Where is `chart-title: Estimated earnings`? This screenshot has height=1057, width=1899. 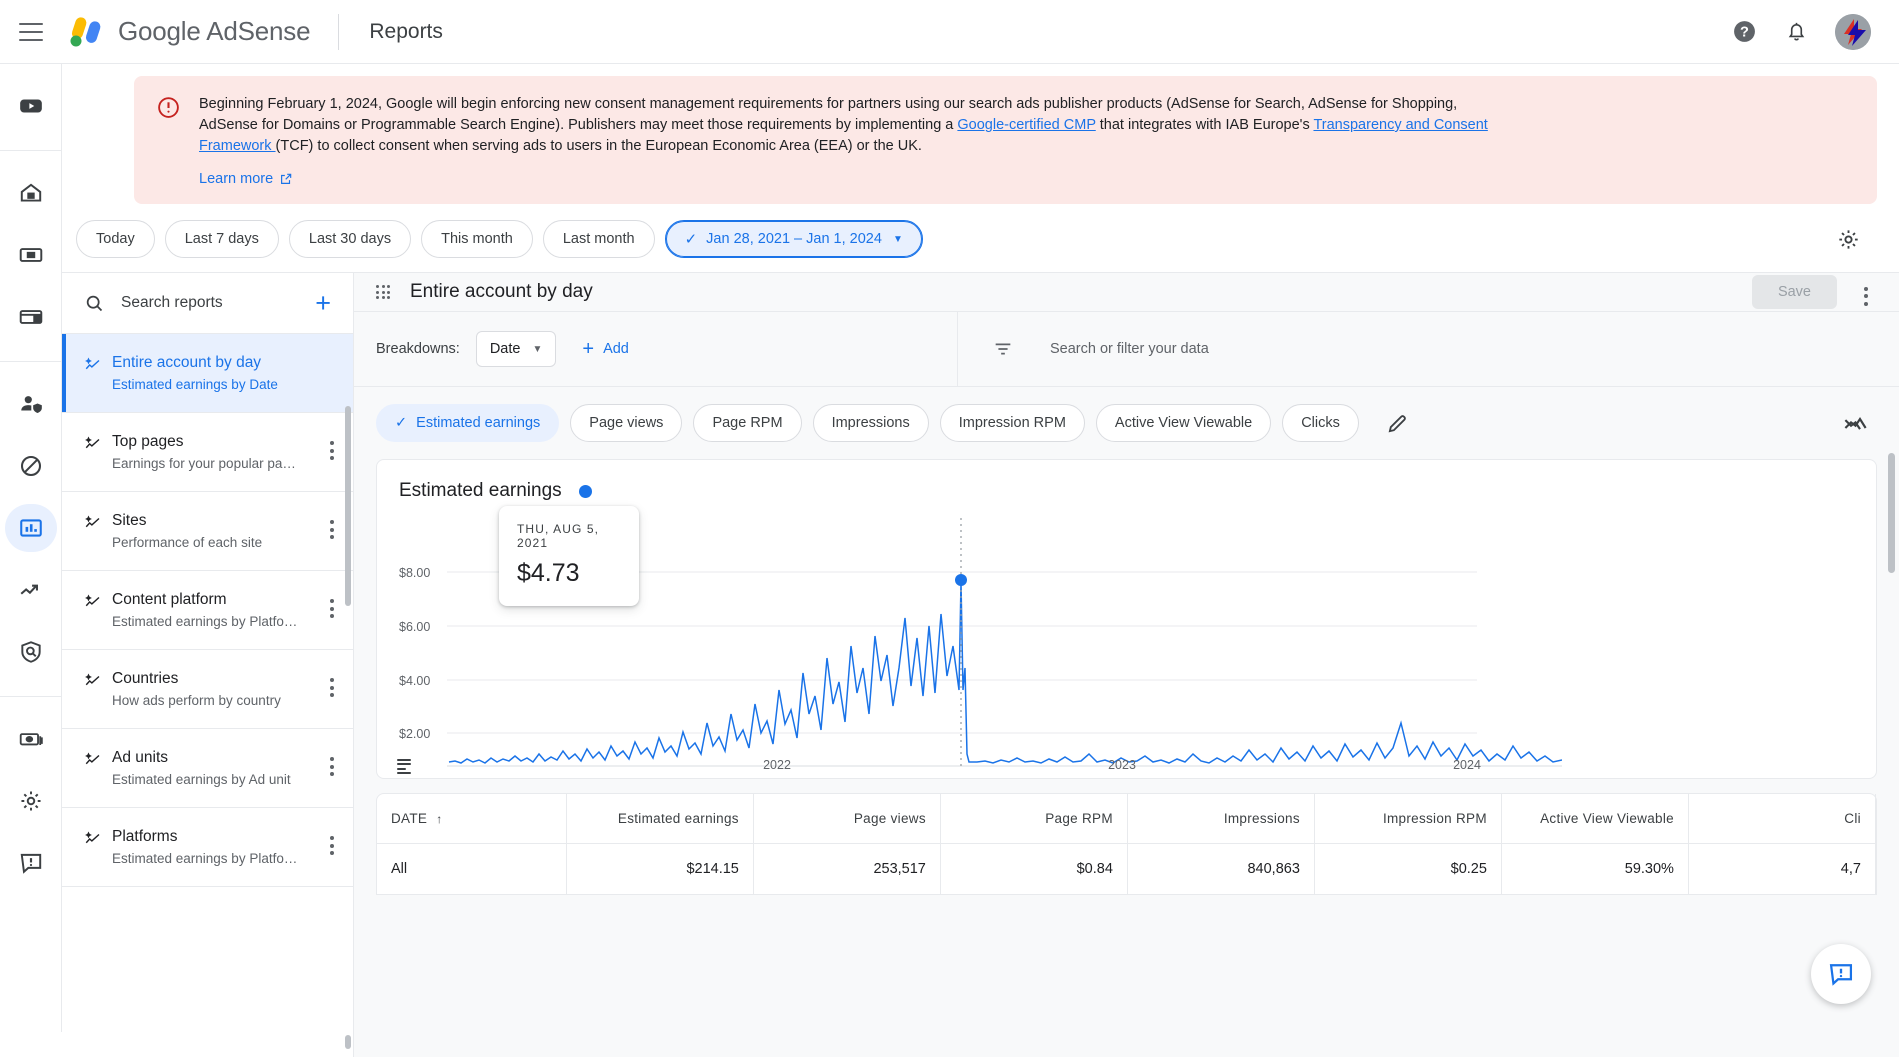 chart-title: Estimated earnings is located at coordinates (480, 490).